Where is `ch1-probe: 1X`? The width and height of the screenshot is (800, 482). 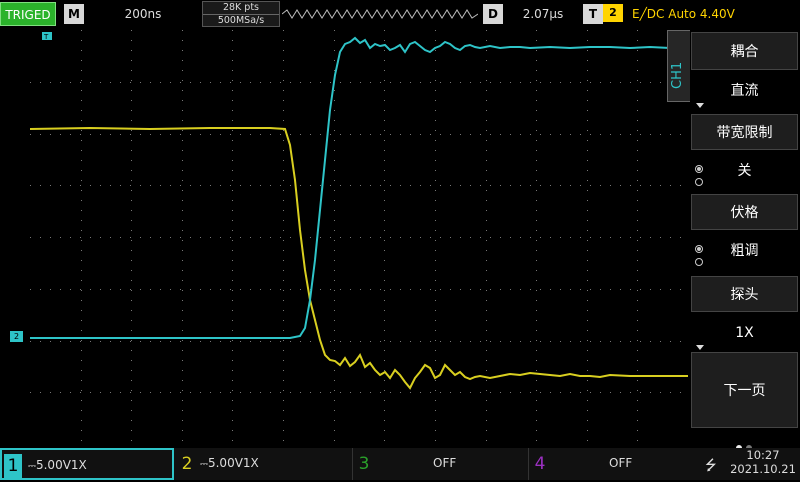 ch1-probe: 1X is located at coordinates (78, 465).